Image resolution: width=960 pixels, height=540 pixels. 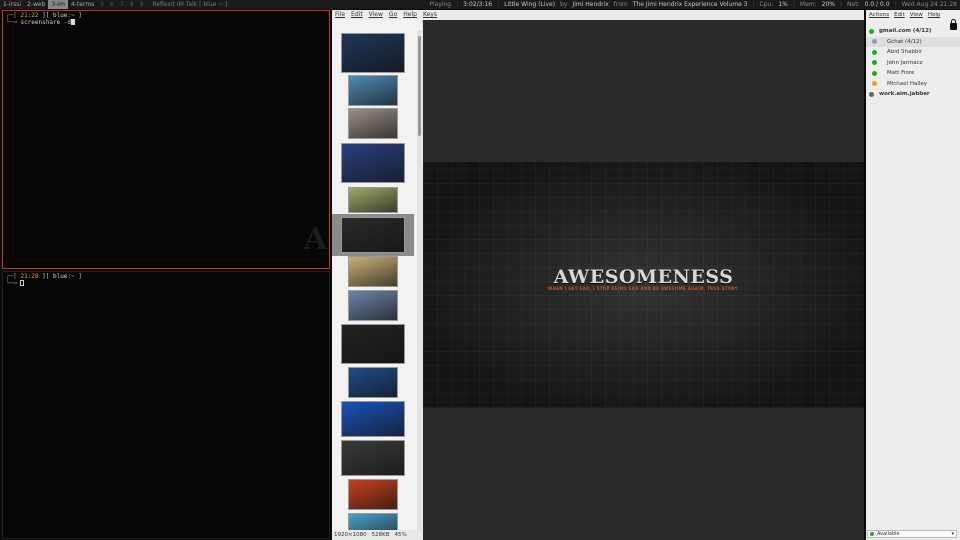 What do you see at coordinates (29, 276) in the screenshot?
I see `prompt-time: 21:28` at bounding box center [29, 276].